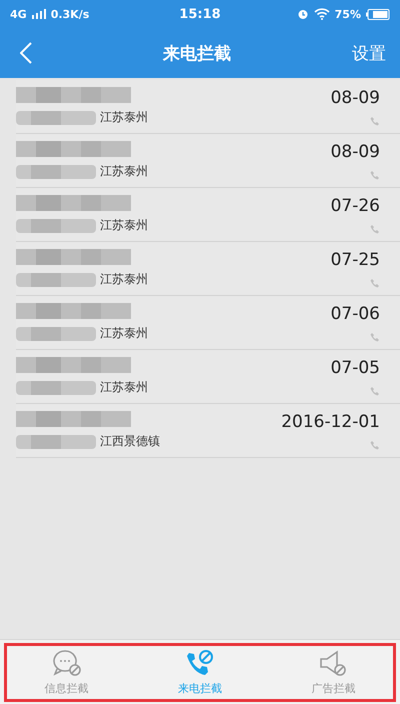 The height and width of the screenshot is (704, 400). I want to click on alarm-icon, so click(302, 14).